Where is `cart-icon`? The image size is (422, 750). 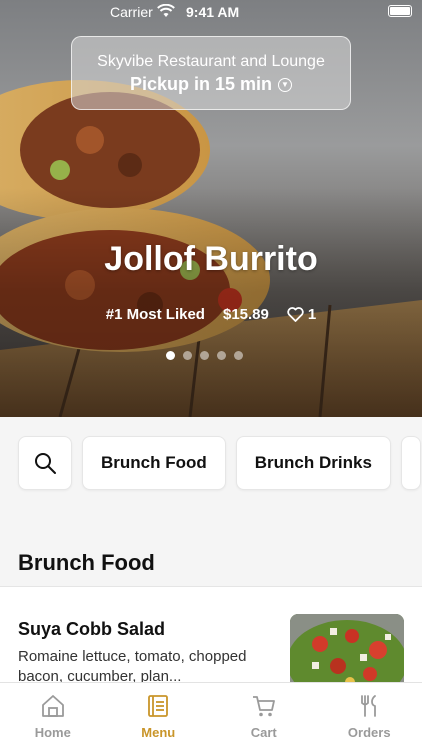
cart-icon is located at coordinates (263, 706).